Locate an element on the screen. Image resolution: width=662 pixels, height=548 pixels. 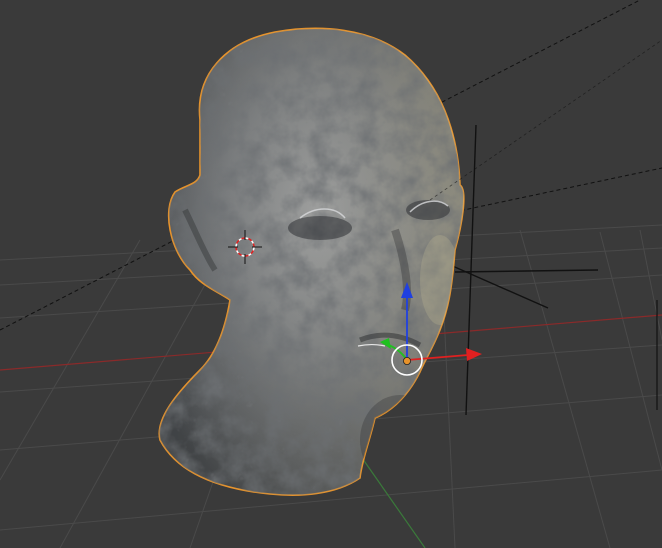
object-origin-dot is located at coordinates (406, 360).